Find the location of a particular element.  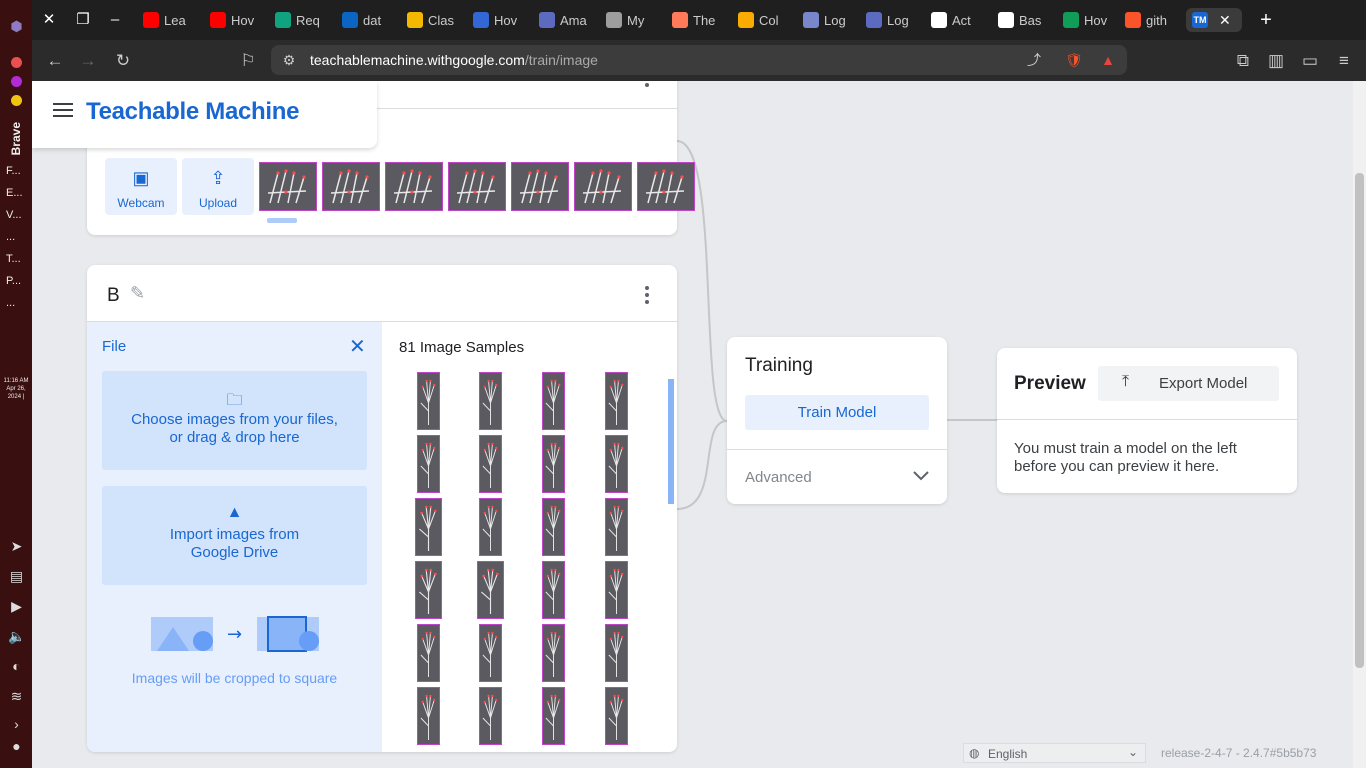

chevron-down-icon is located at coordinates (921, 475).